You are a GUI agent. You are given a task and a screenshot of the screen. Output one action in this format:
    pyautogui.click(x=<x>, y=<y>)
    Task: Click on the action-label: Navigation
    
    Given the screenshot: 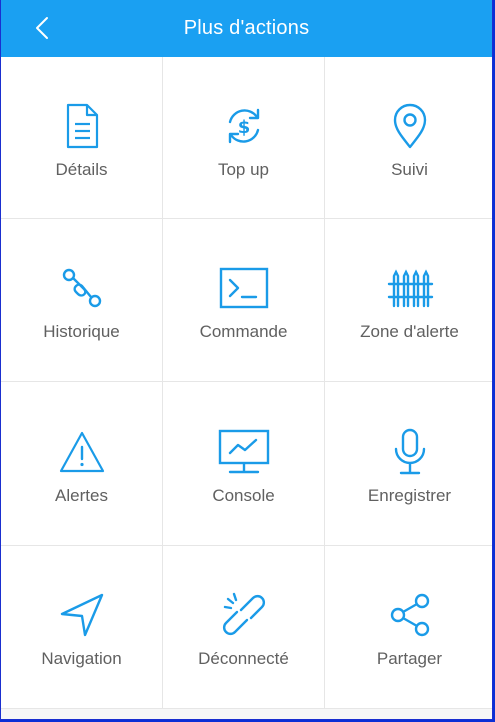 What is the action you would take?
    pyautogui.click(x=81, y=658)
    